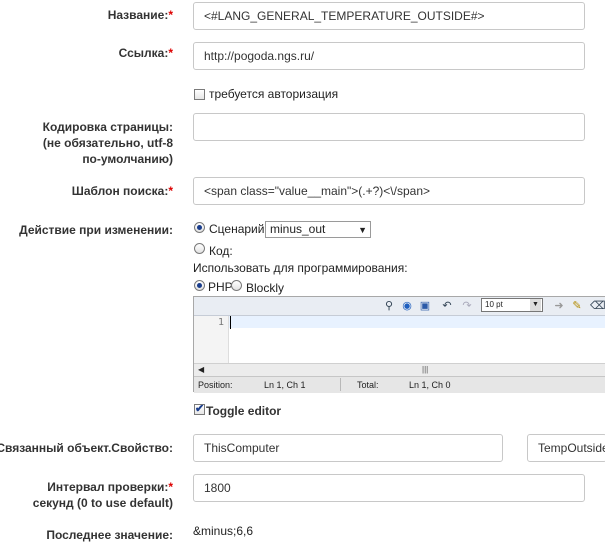 This screenshot has height=543, width=605. I want to click on name-label: Название:*, so click(140, 15).